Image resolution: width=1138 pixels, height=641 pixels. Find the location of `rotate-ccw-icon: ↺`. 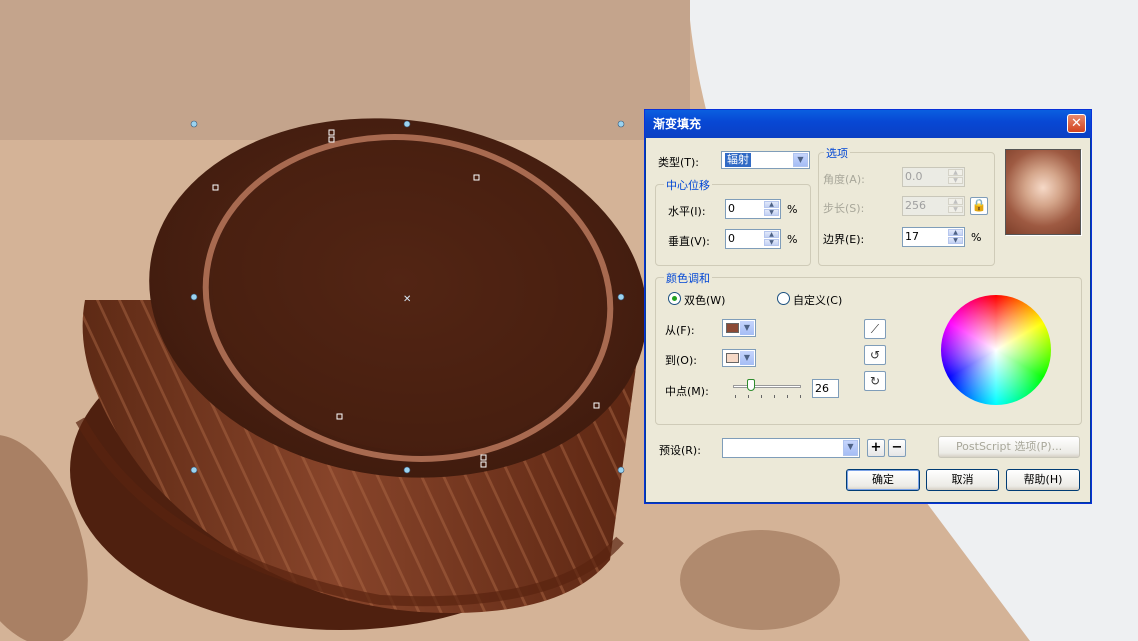

rotate-ccw-icon: ↺ is located at coordinates (875, 355).